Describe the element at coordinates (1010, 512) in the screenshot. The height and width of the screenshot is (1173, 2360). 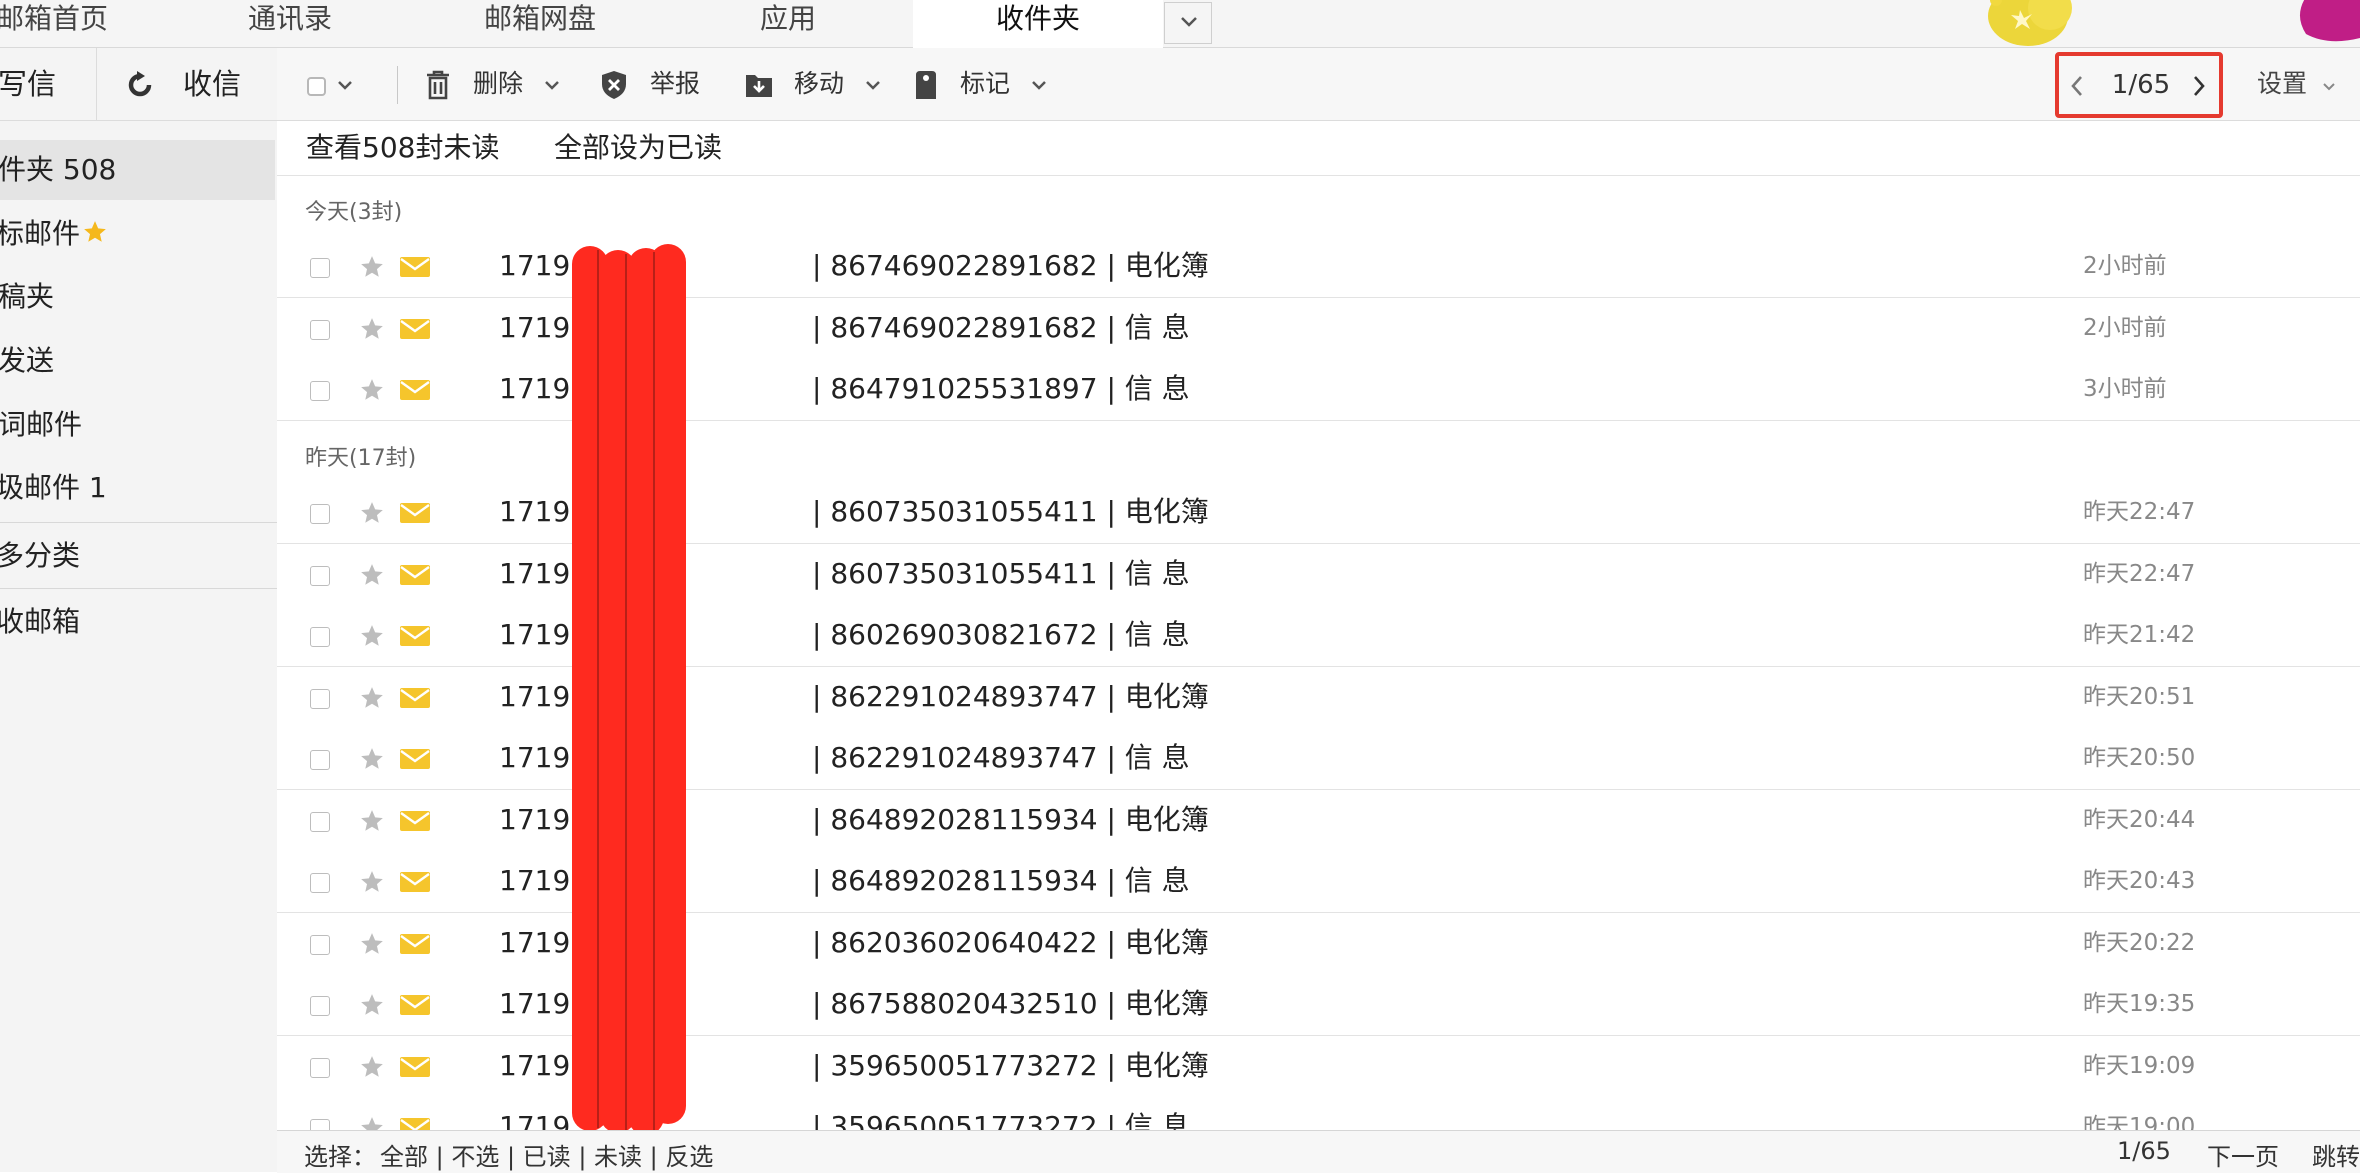
I see `email-subject: | 860735031055411 | 电化簿` at that location.